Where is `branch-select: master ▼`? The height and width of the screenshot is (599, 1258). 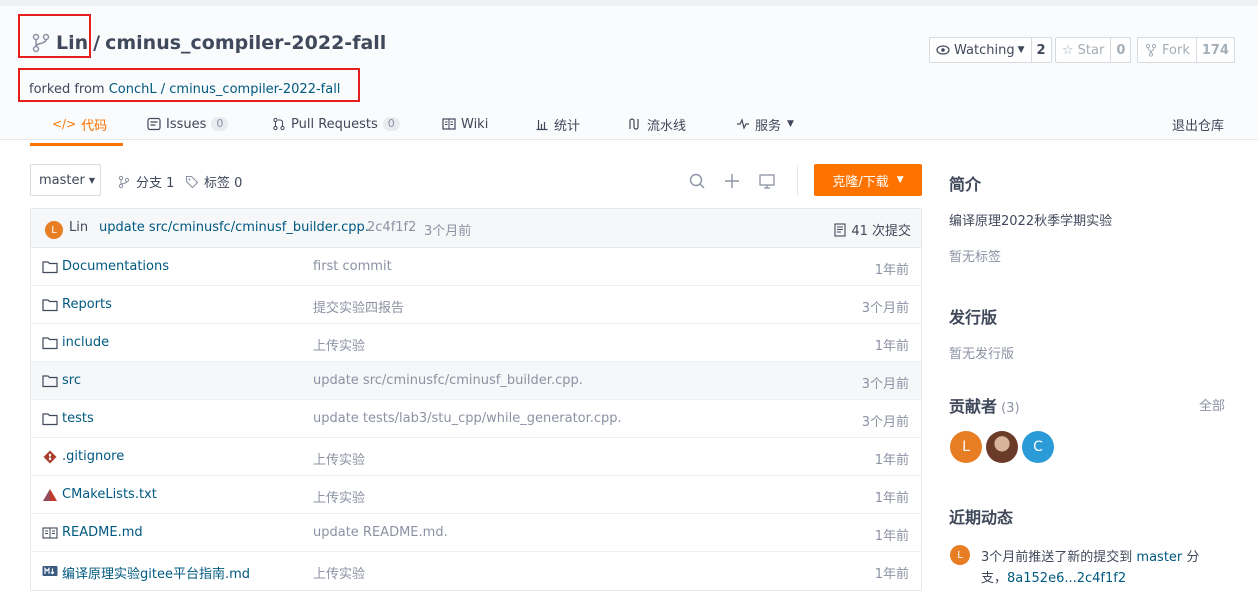 branch-select: master ▼ is located at coordinates (65, 180).